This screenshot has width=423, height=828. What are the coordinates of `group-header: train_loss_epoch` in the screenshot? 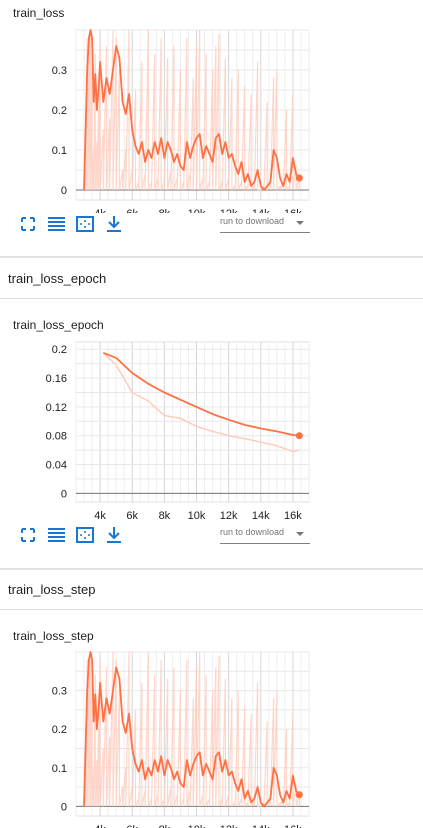 It's located at (57, 278).